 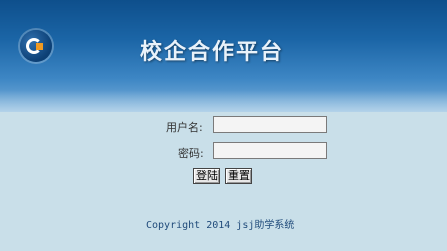 I want to click on login-button: 登陆, so click(x=206, y=176).